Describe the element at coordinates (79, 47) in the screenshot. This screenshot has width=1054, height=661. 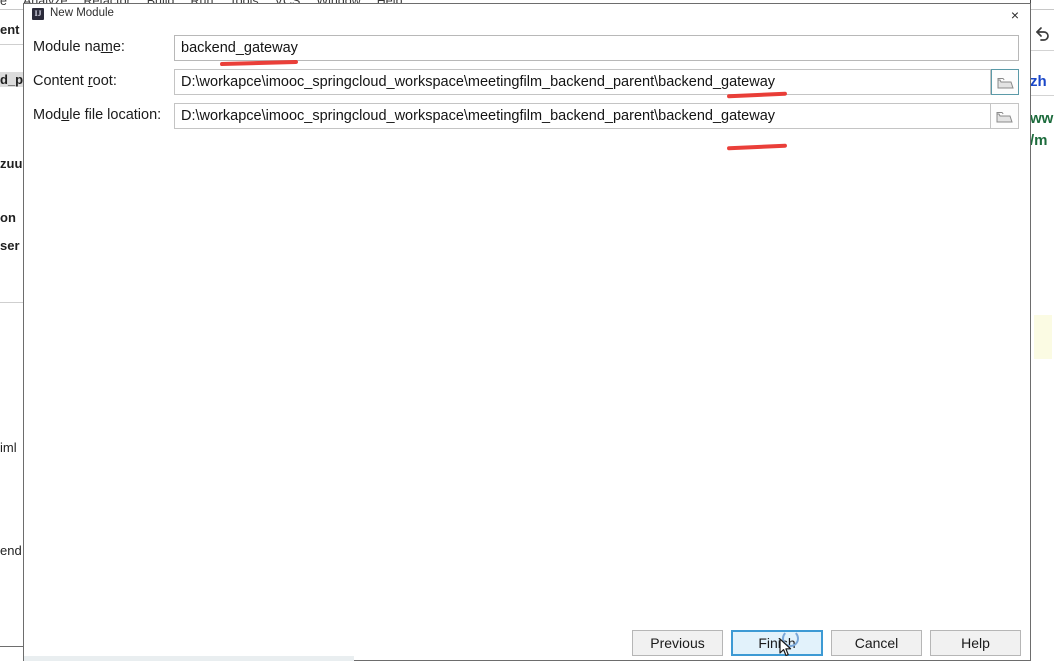
I see `module-name-label: Module name:` at that location.